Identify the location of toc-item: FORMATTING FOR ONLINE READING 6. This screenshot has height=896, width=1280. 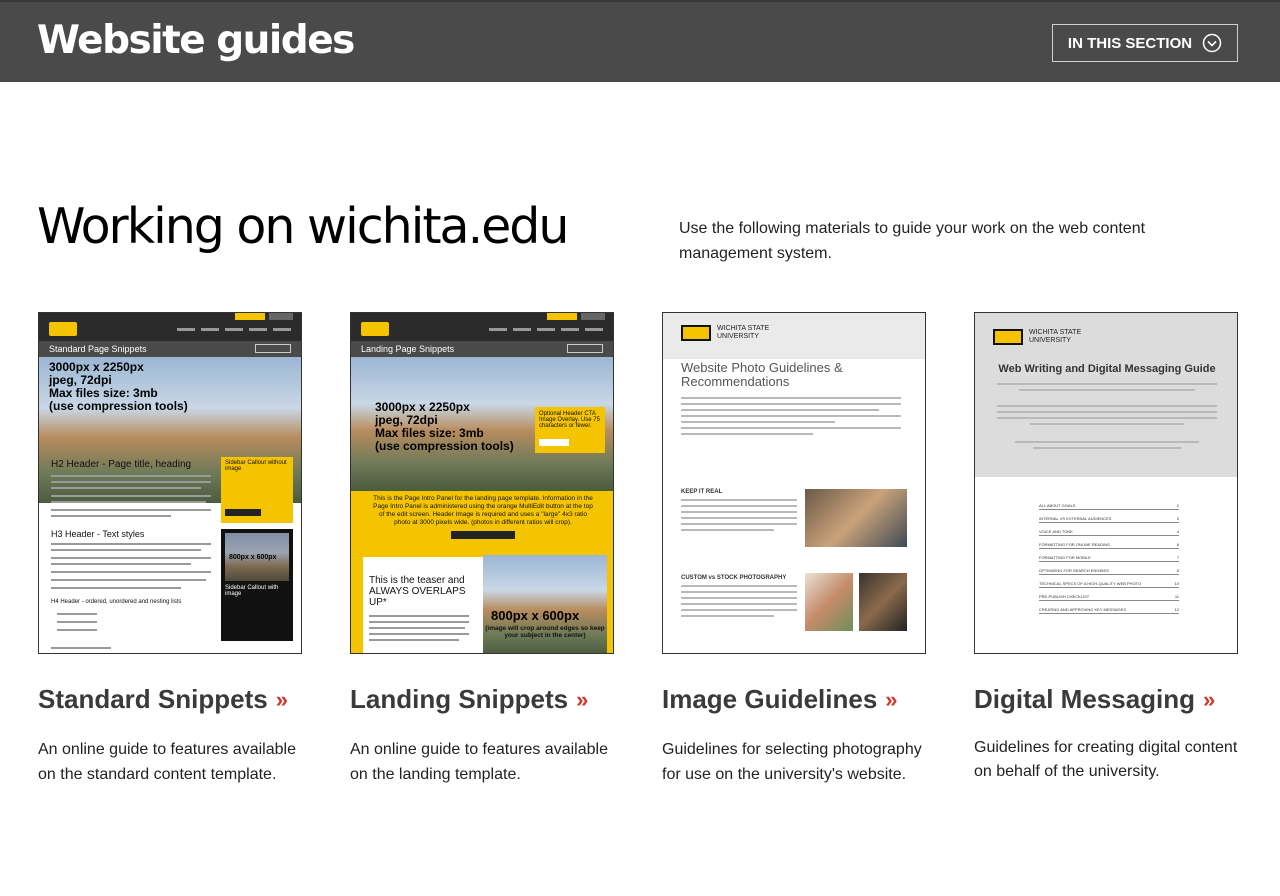
(1109, 542).